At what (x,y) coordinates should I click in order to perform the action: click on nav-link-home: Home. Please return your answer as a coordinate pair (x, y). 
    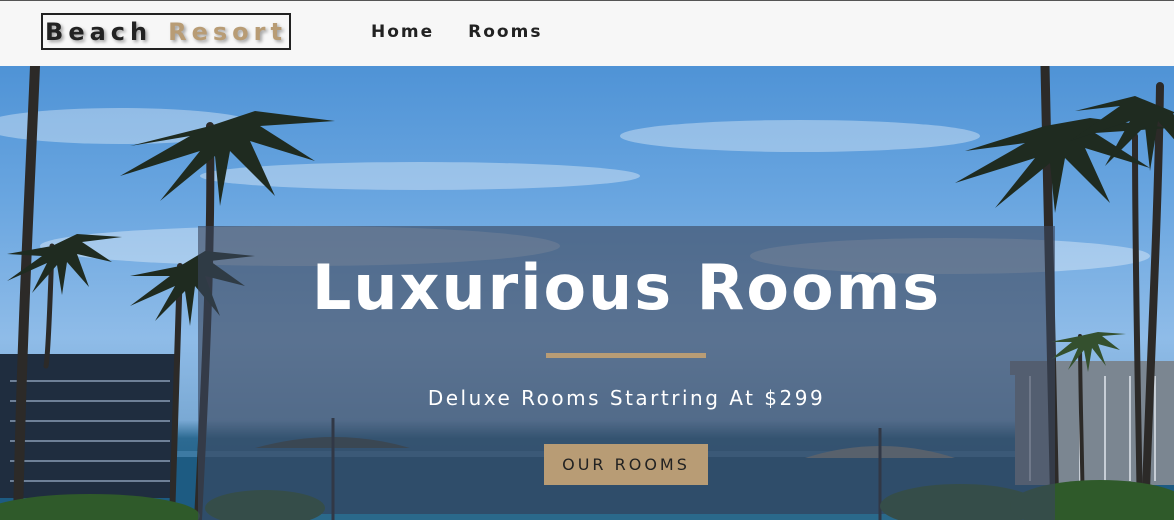
    Looking at the image, I should click on (402, 32).